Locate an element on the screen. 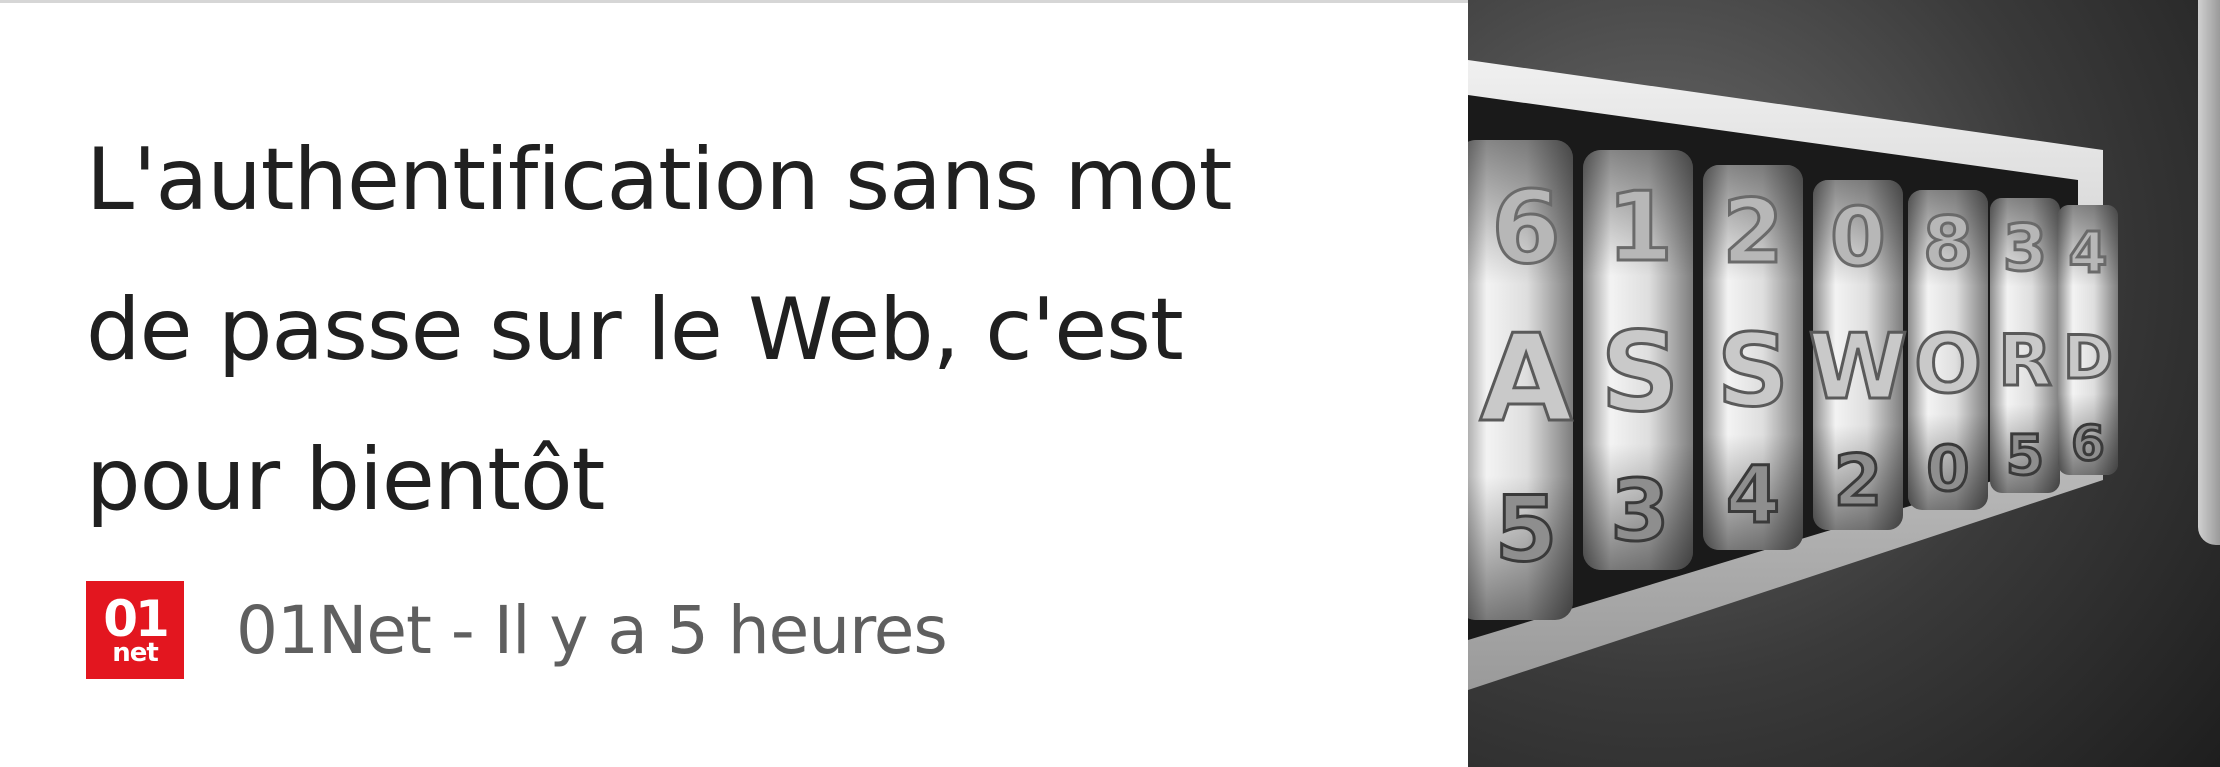 The width and height of the screenshot is (2220, 767). source-and-time: 01Net - Il y a 5 heures is located at coordinates (592, 630).